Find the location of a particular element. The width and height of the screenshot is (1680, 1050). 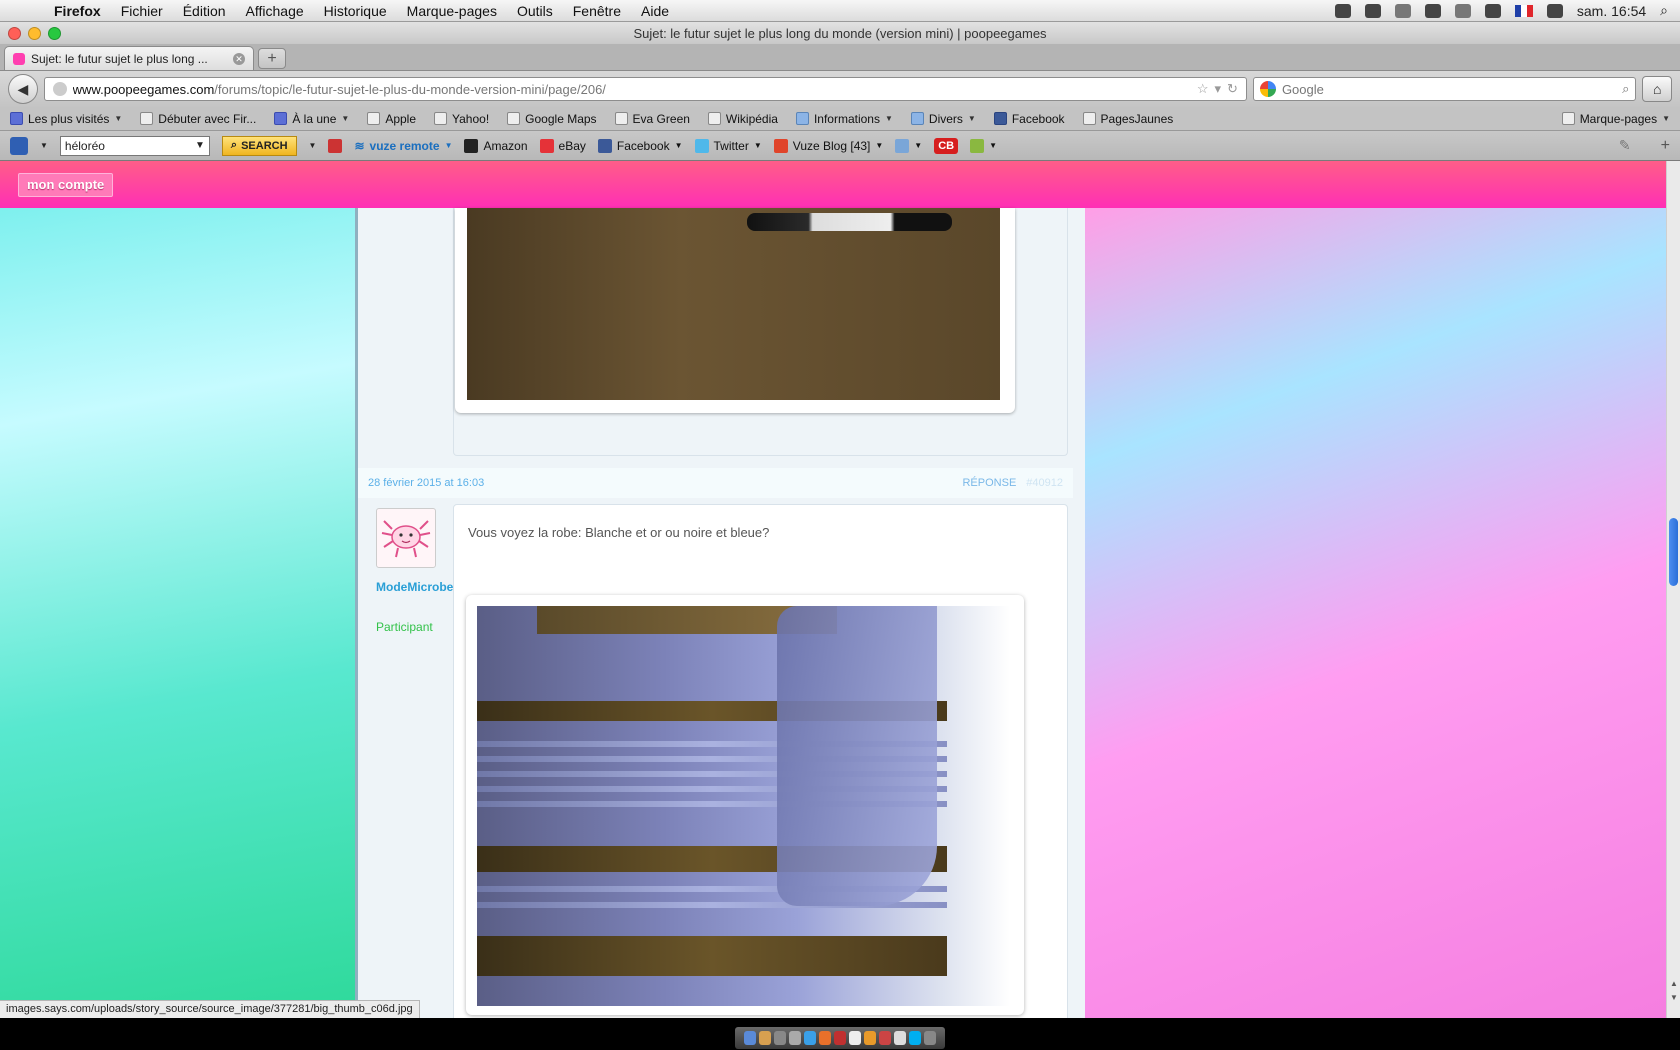

toolbar-facebook: Facebook ▼ is located at coordinates (640, 145).